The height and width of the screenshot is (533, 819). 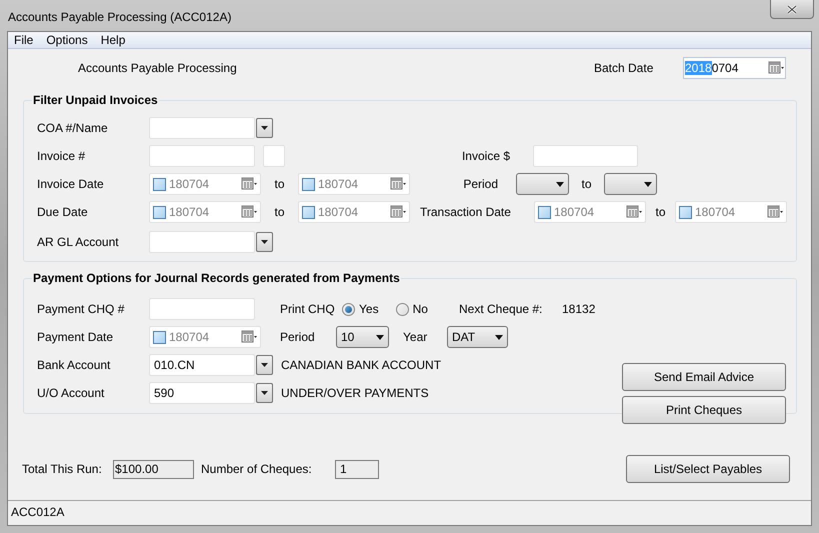 I want to click on count-display: 1, so click(x=357, y=469).